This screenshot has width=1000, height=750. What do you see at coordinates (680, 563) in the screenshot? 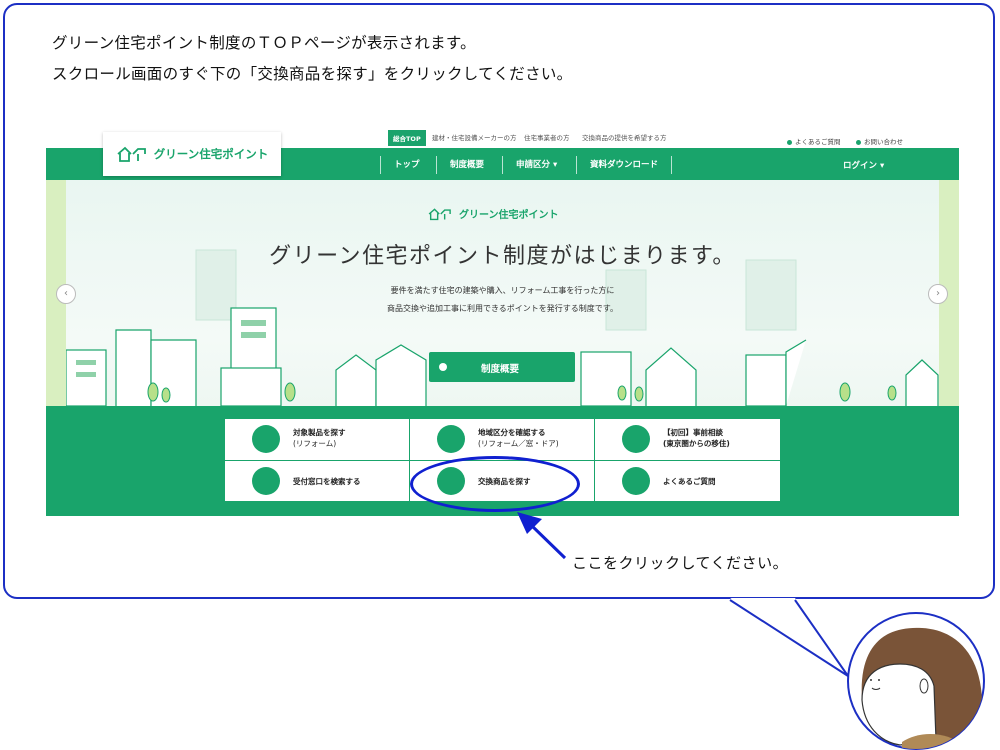
I see `callout-text: ここをクリックしてください。` at bounding box center [680, 563].